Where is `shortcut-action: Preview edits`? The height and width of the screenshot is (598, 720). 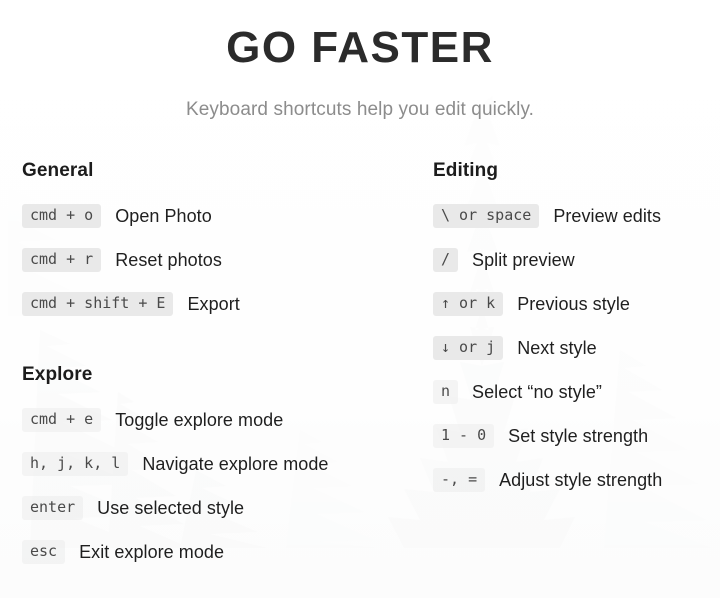
shortcut-action: Preview edits is located at coordinates (607, 215).